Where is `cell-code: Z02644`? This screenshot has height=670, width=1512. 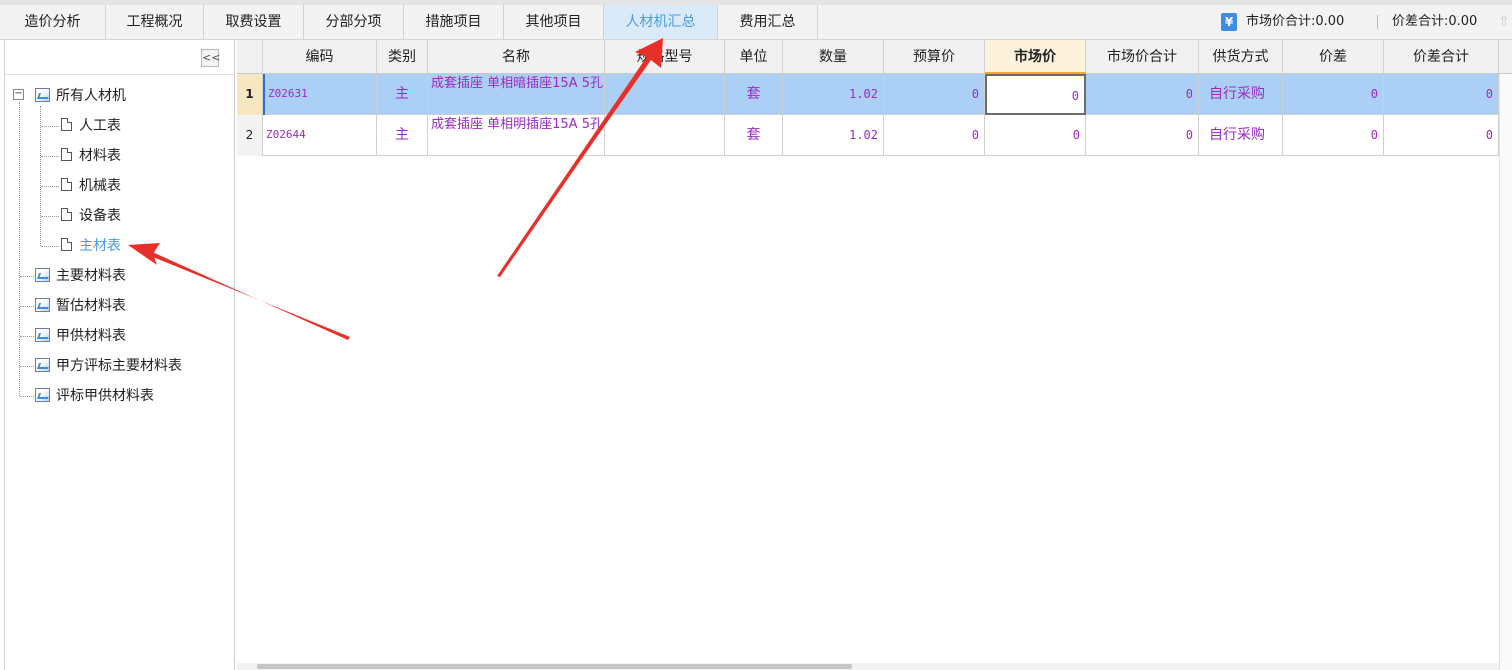
cell-code: Z02644 is located at coordinates (320, 135).